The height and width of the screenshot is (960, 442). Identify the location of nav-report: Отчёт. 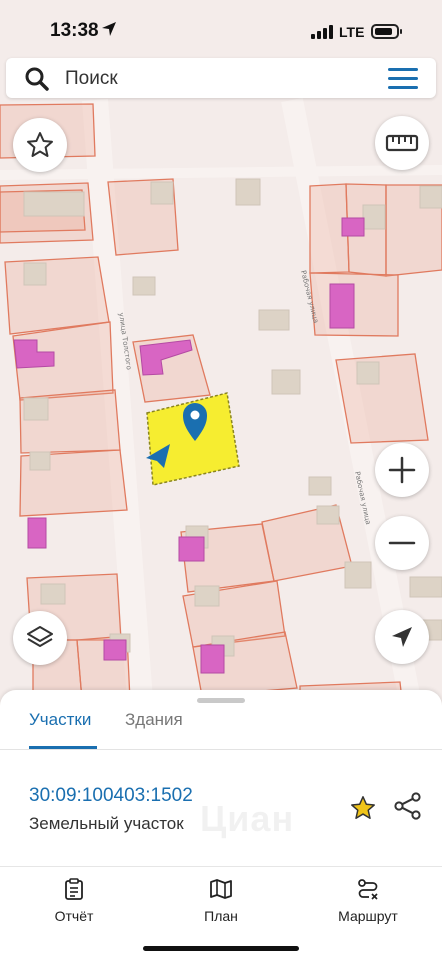
(74, 901).